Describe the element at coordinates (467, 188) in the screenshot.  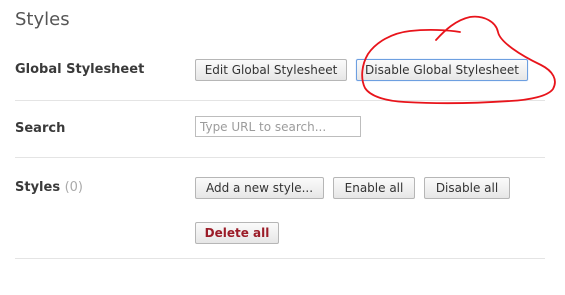
I see `disable-all-button: Disable all` at that location.